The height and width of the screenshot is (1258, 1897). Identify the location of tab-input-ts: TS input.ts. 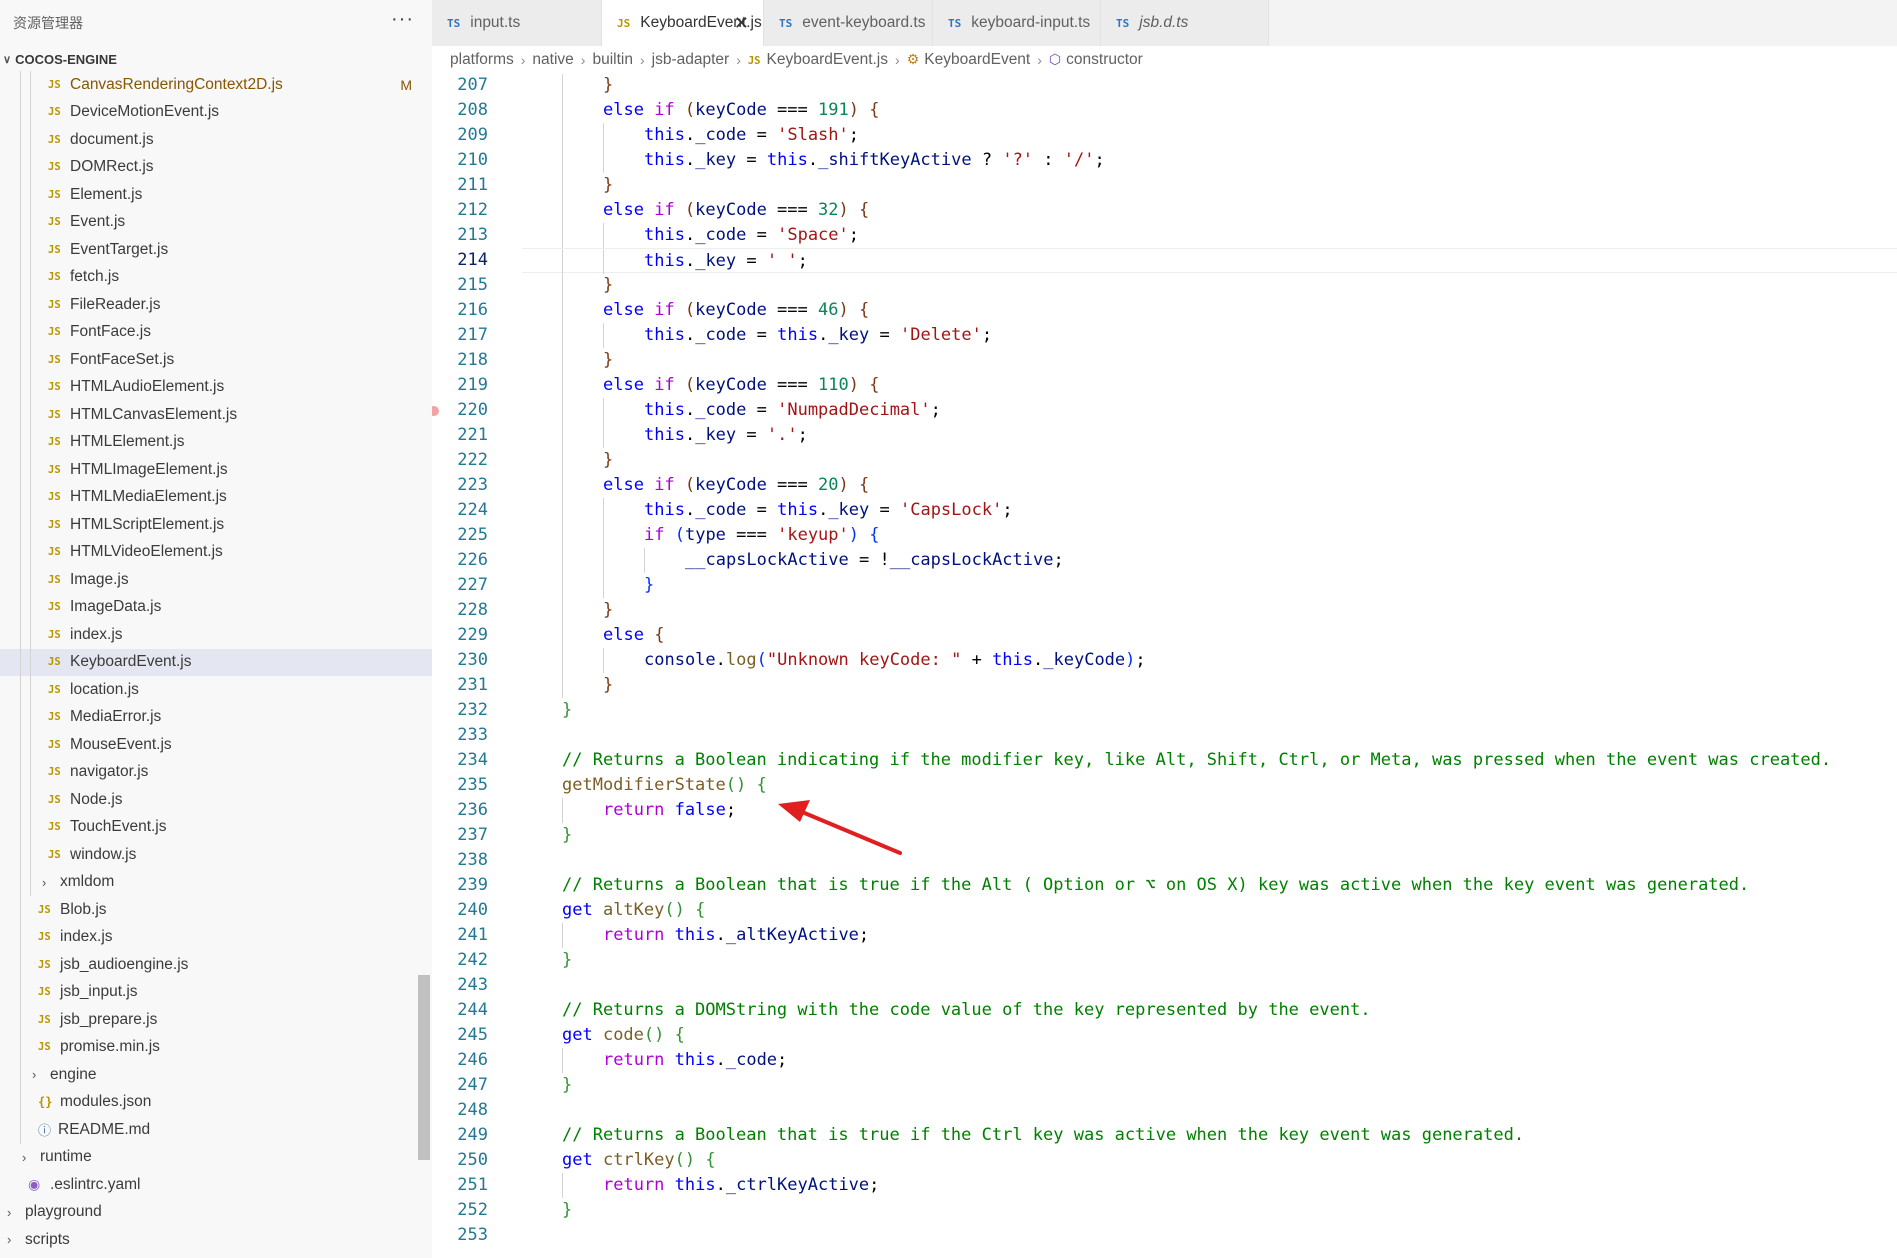
(517, 23).